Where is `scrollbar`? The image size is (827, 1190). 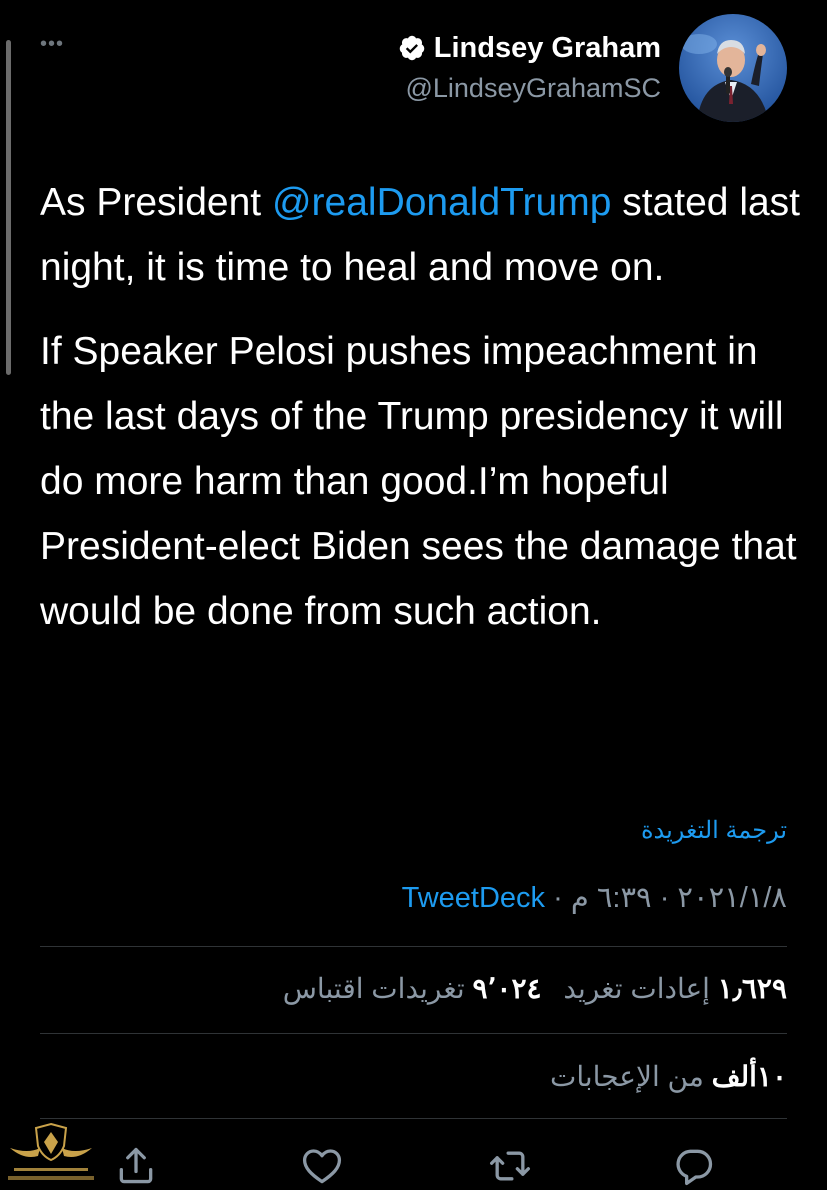 scrollbar is located at coordinates (8, 207).